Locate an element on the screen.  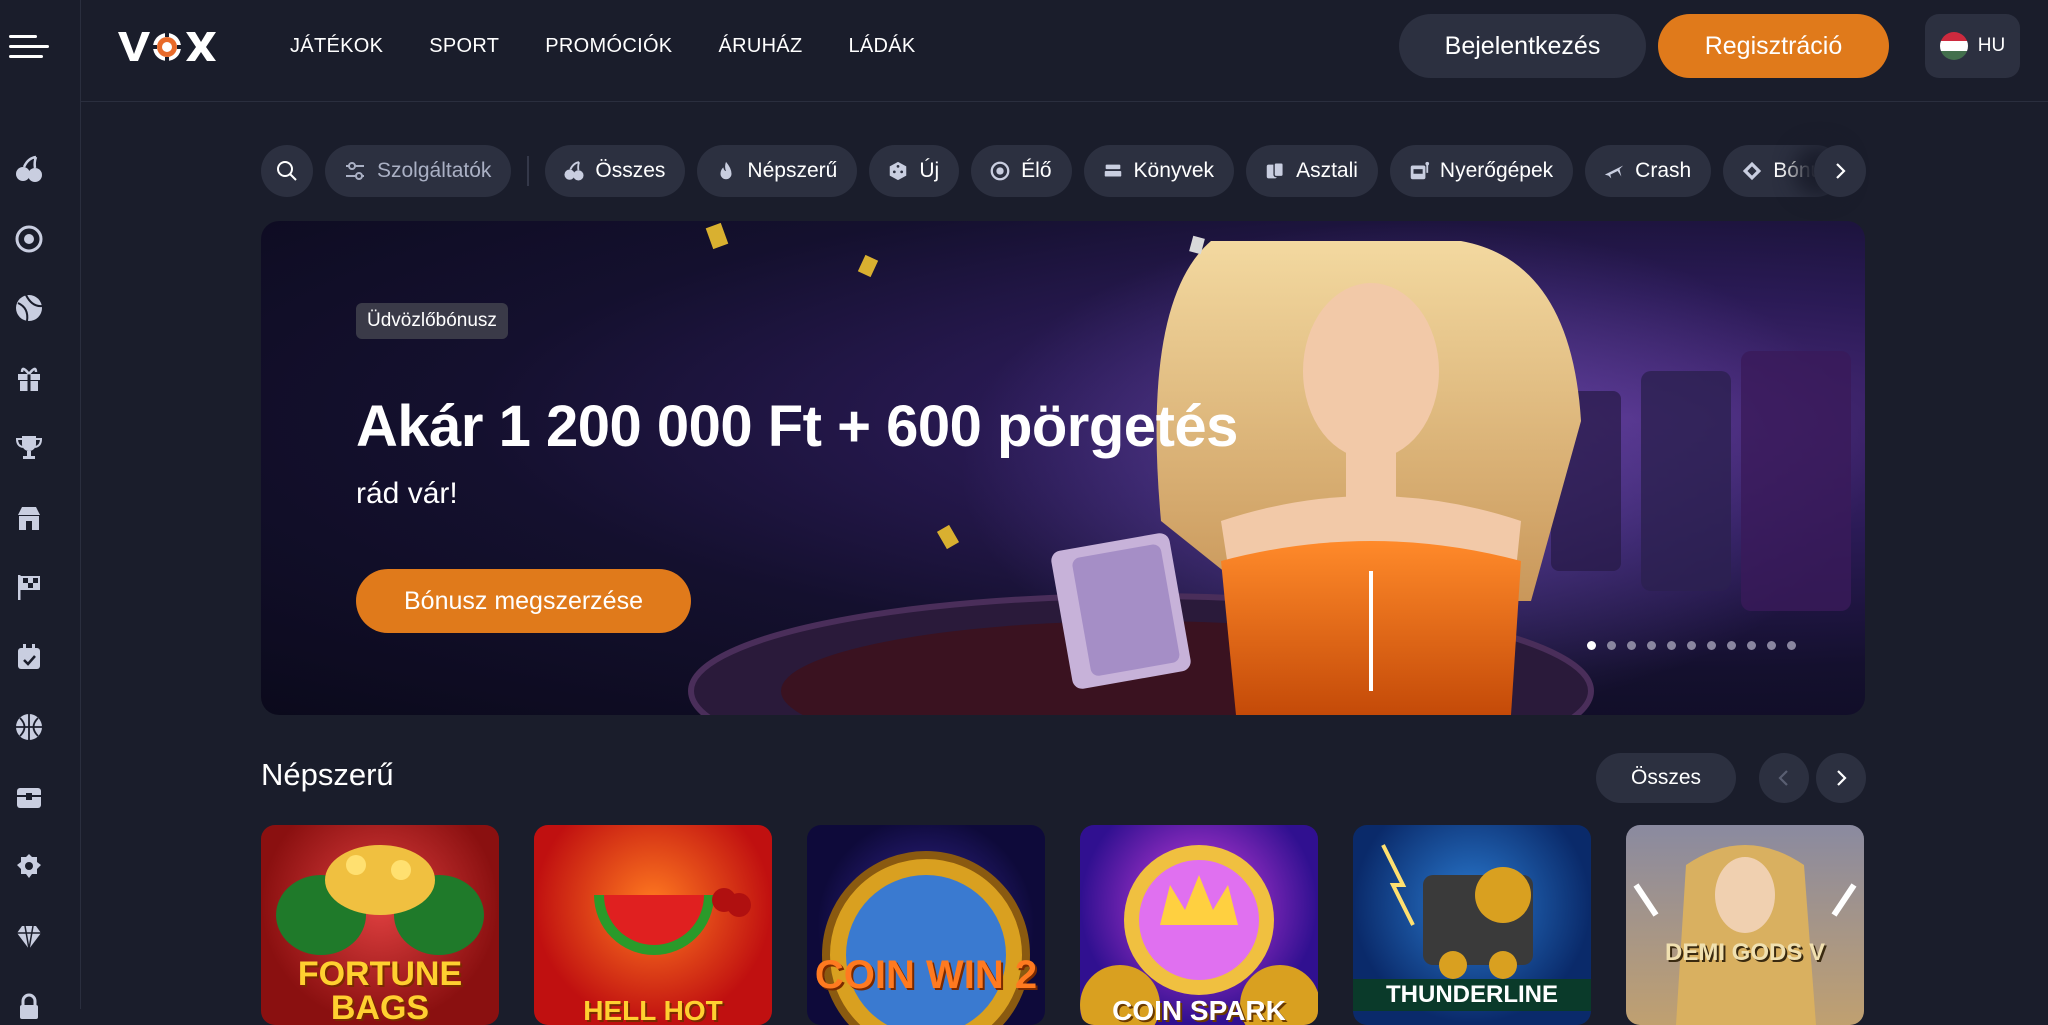
race-flag-icon is located at coordinates (29, 587).